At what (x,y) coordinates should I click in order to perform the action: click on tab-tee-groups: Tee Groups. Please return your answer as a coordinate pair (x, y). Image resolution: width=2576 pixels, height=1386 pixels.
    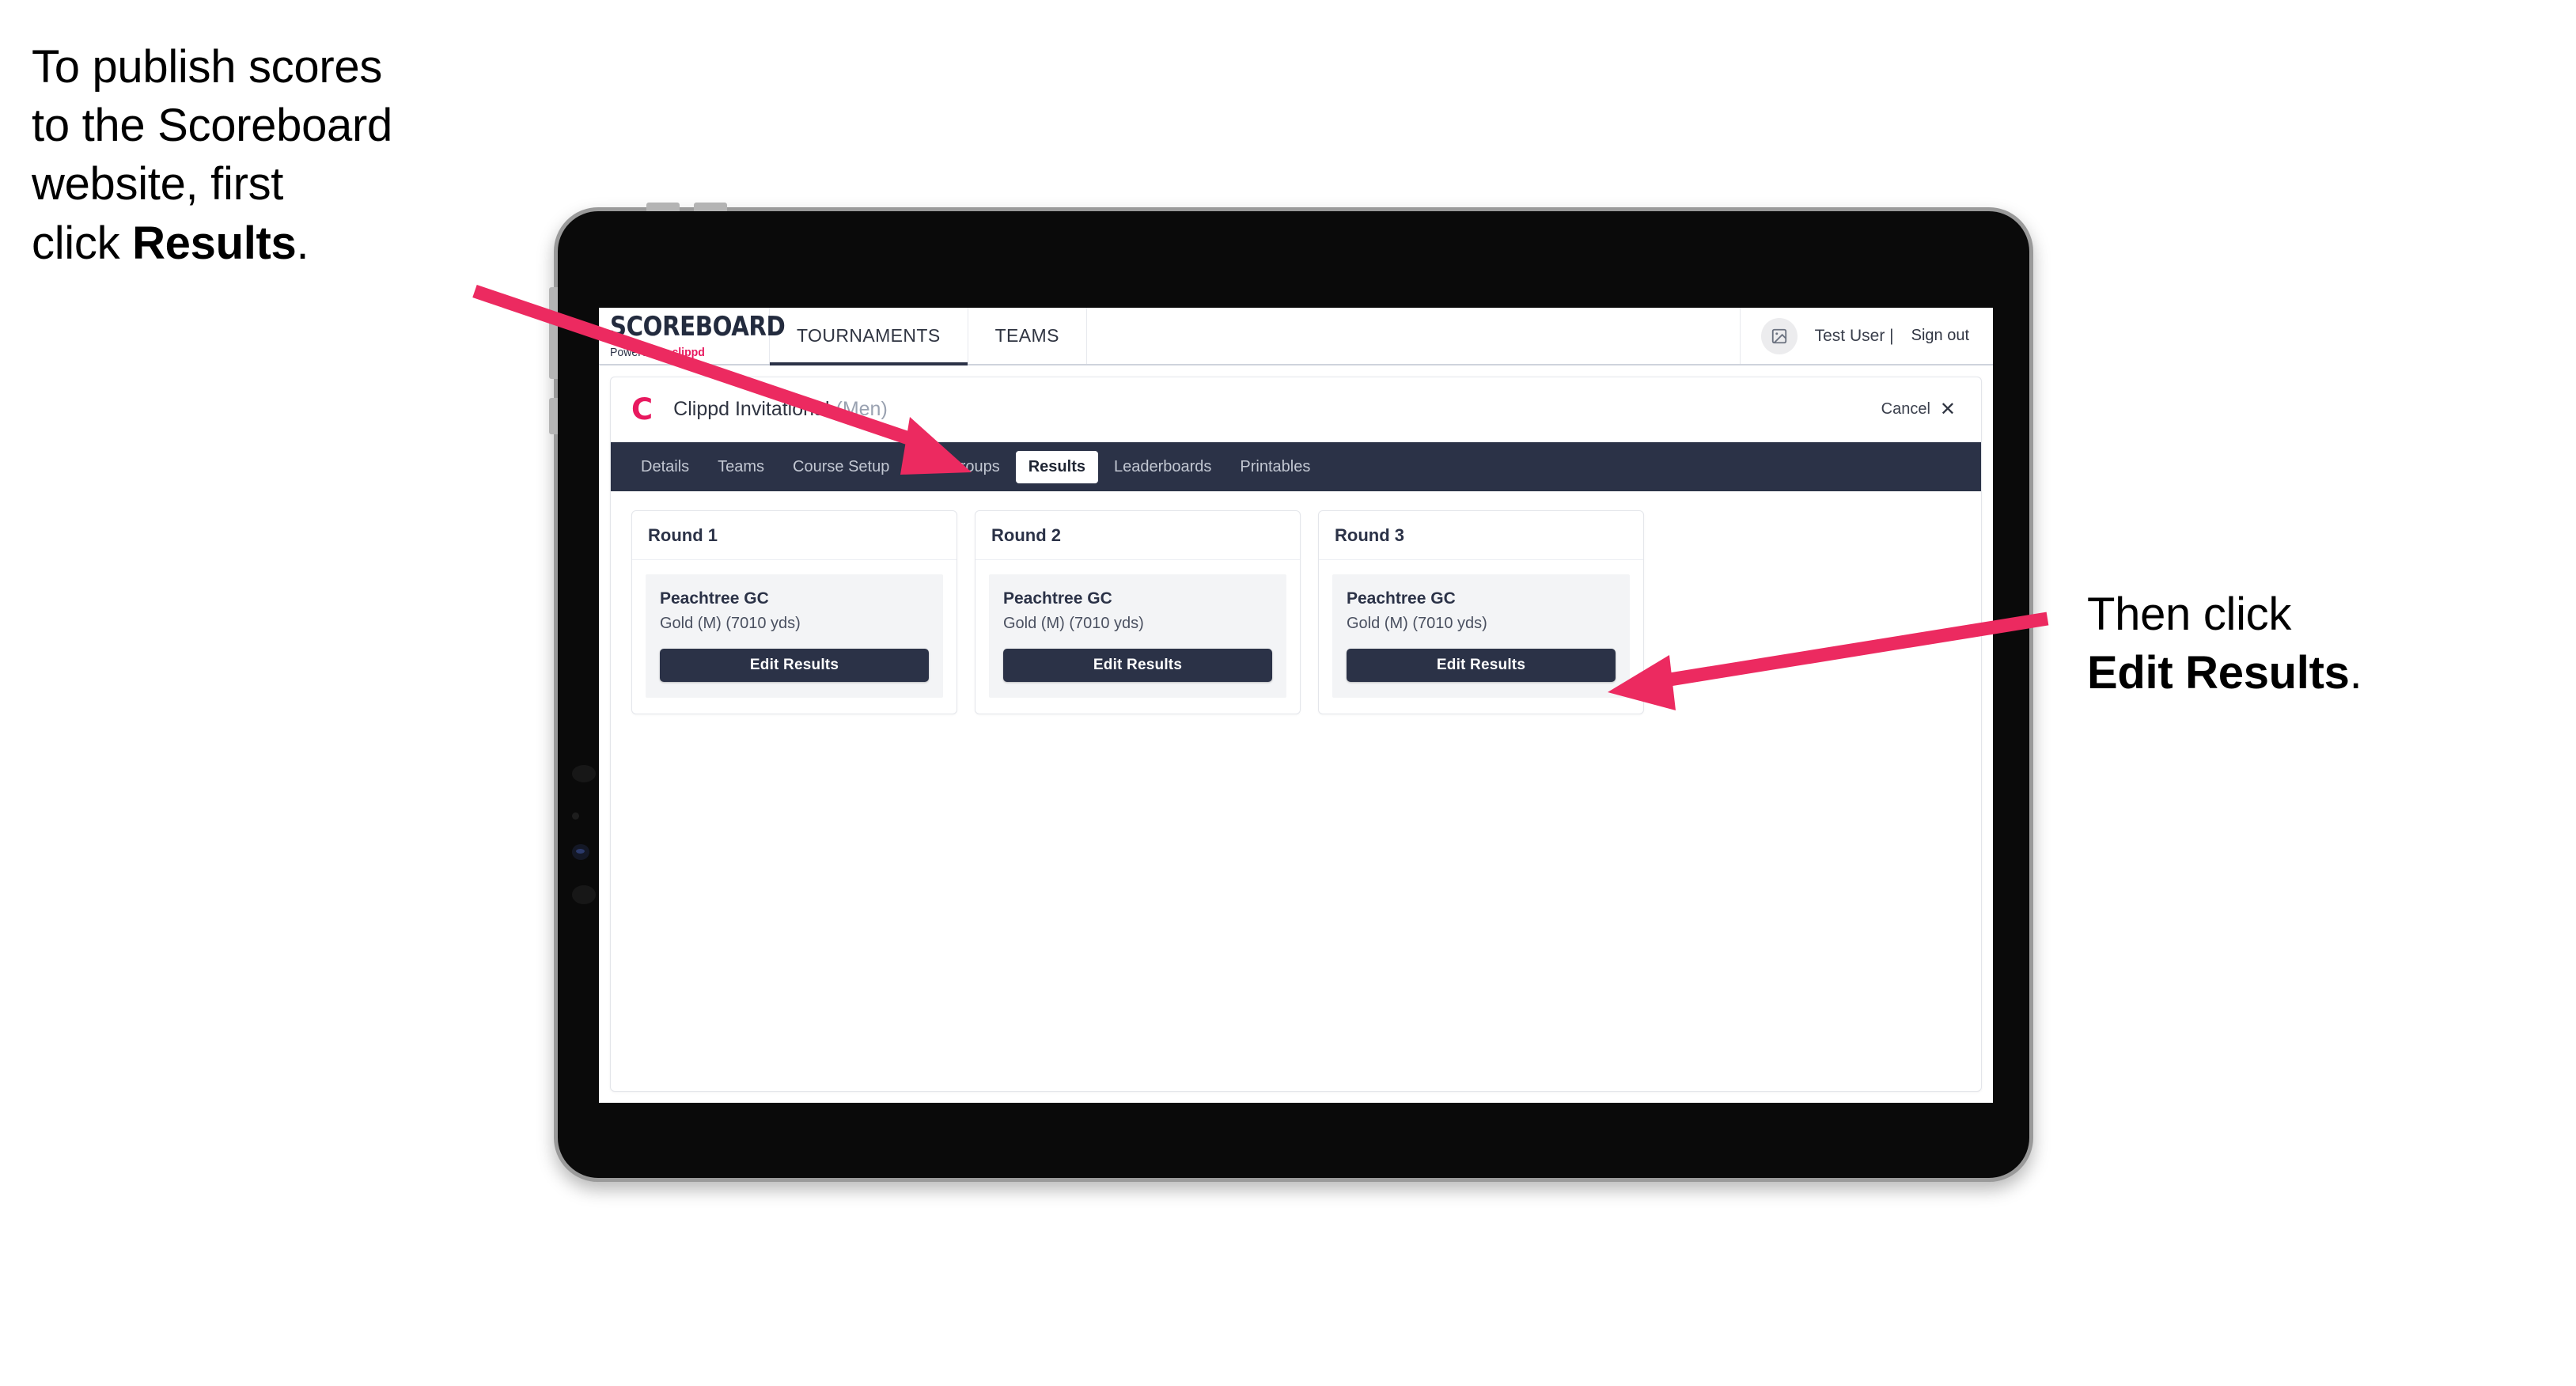
    Looking at the image, I should click on (958, 467).